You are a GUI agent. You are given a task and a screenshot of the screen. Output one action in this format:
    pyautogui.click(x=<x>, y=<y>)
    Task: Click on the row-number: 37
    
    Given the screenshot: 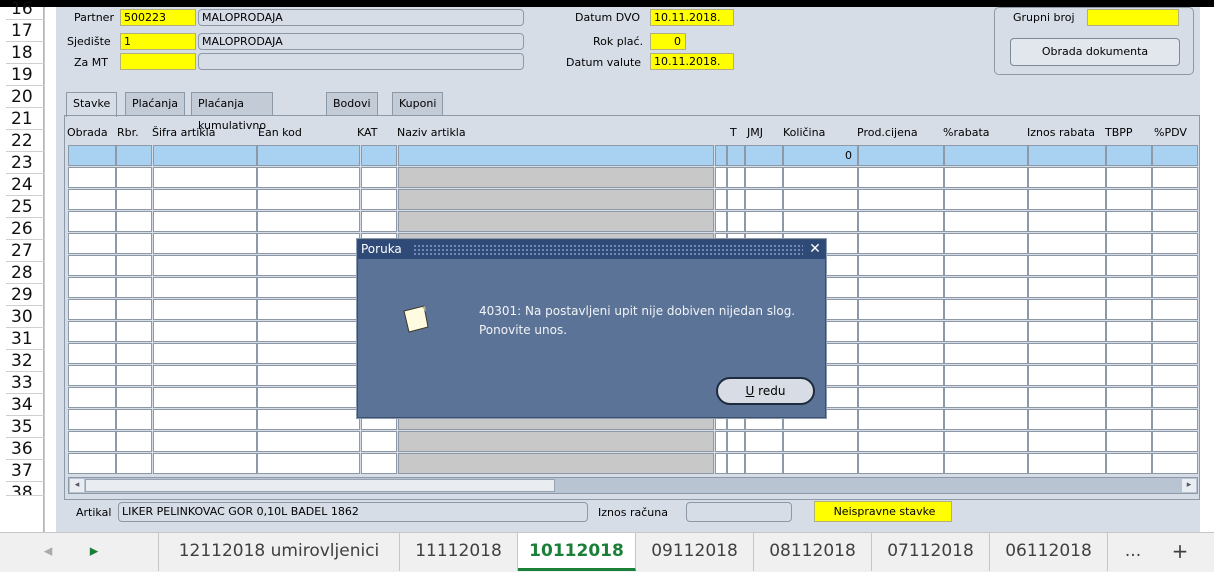 What is the action you would take?
    pyautogui.click(x=25, y=471)
    